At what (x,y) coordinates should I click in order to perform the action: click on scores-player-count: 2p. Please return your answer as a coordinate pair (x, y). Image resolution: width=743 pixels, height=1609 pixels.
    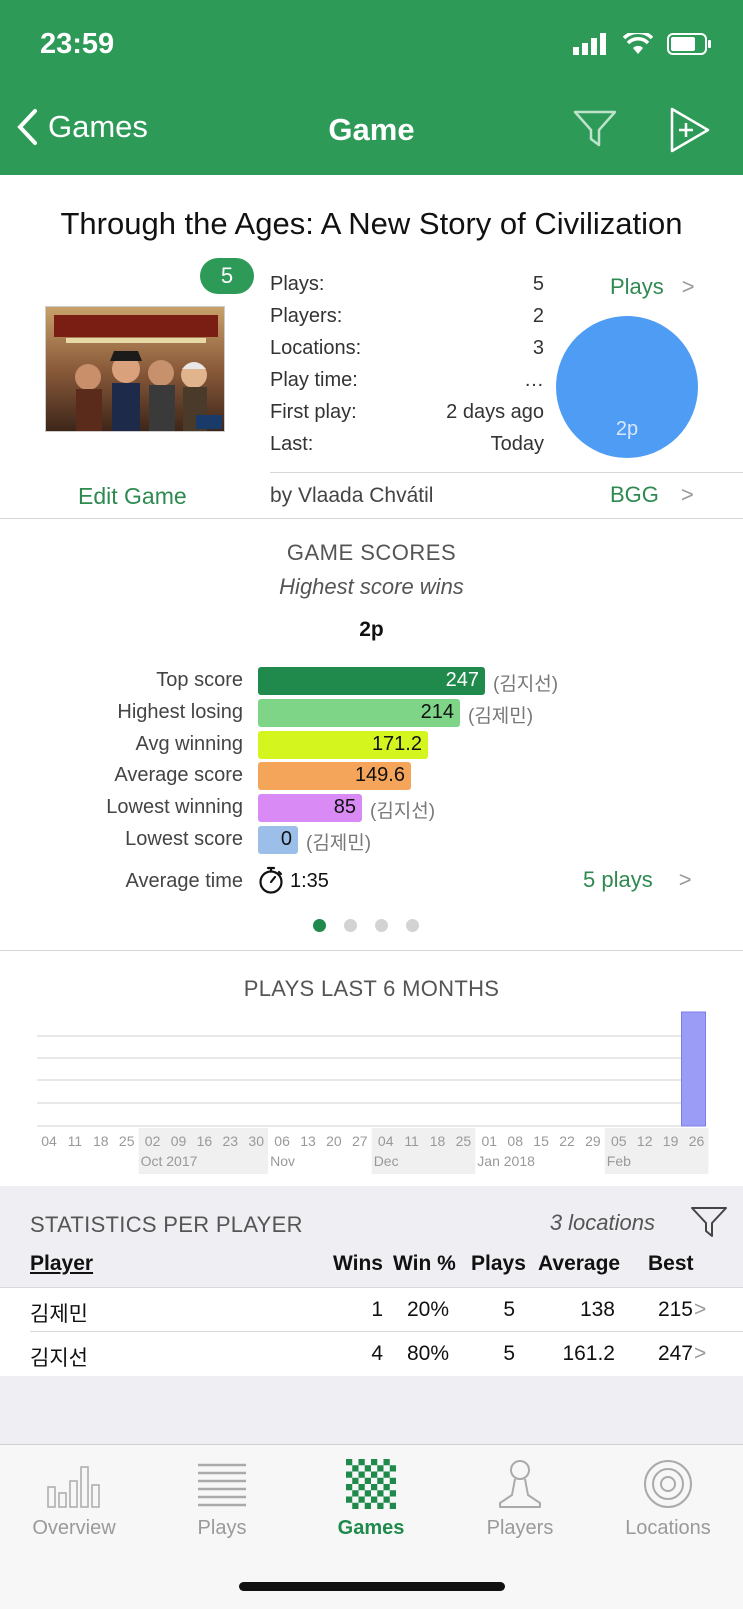
    Looking at the image, I should click on (371, 629).